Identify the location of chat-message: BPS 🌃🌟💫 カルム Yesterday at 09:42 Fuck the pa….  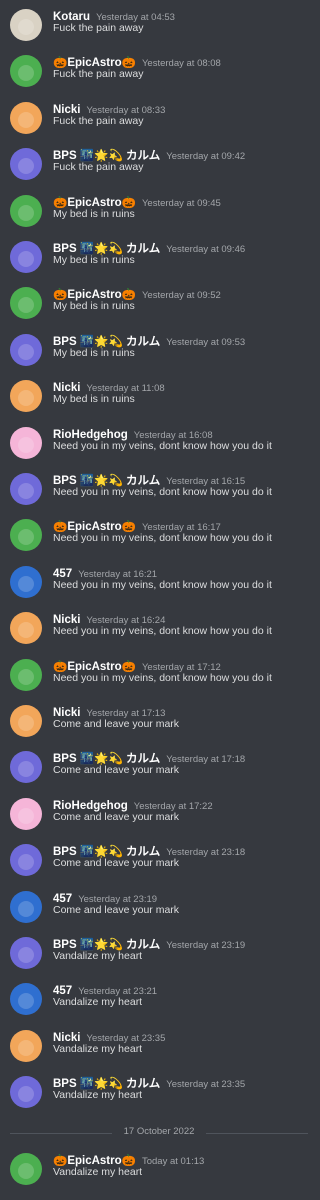
(159, 162).